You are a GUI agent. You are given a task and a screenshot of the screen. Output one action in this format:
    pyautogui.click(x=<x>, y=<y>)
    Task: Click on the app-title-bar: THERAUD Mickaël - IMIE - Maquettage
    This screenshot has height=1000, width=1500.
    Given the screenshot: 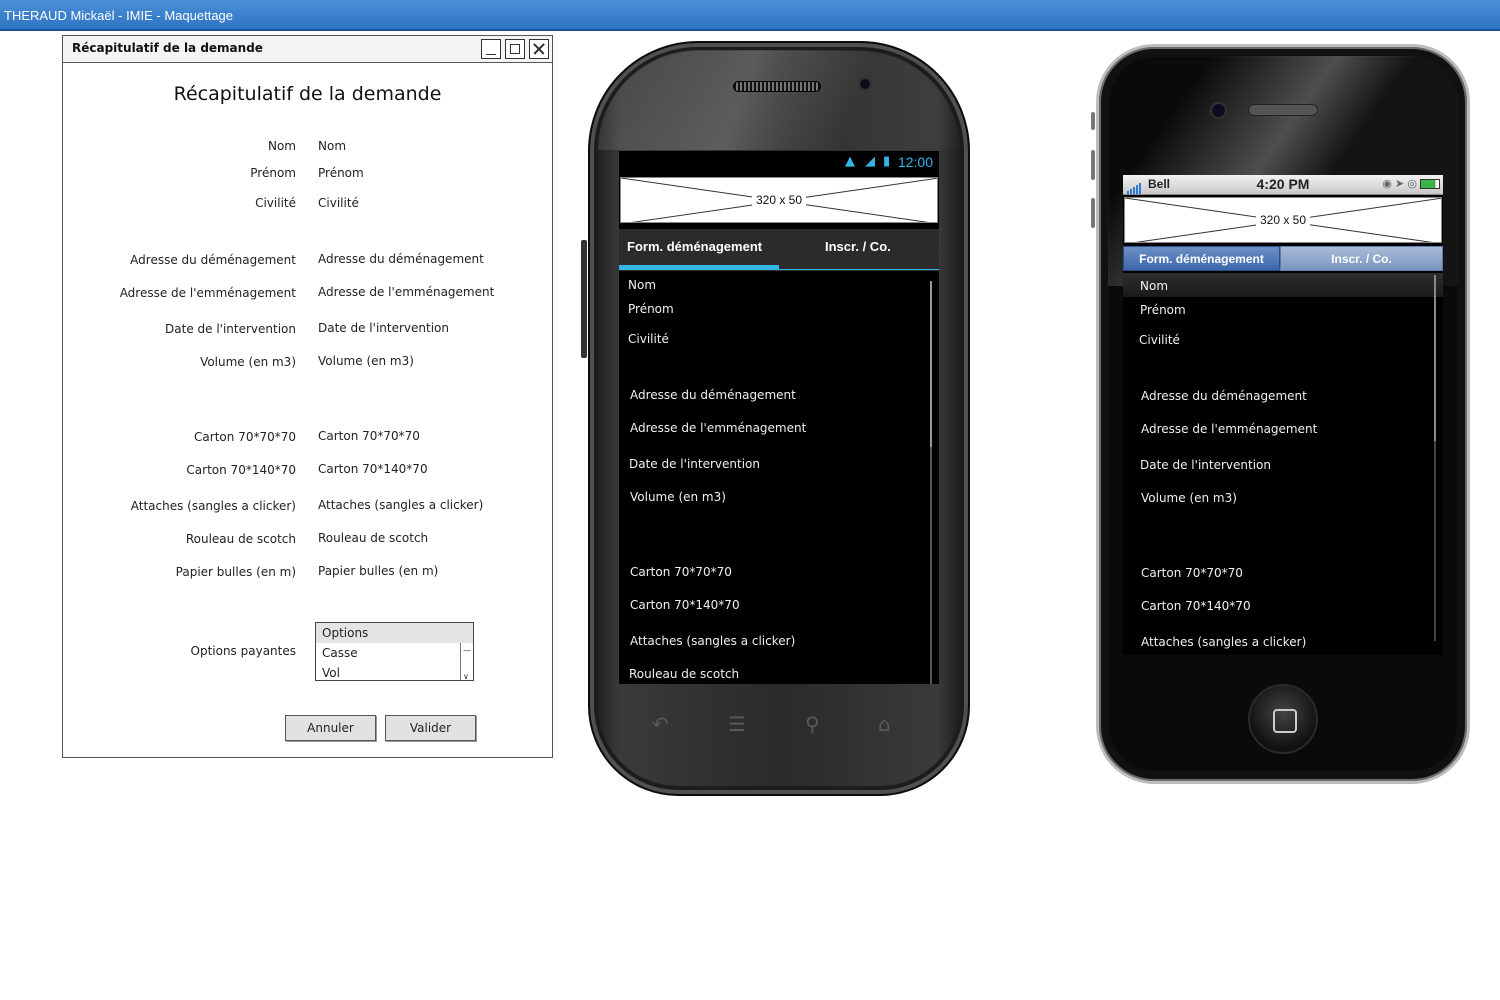 What is the action you would take?
    pyautogui.click(x=750, y=15)
    